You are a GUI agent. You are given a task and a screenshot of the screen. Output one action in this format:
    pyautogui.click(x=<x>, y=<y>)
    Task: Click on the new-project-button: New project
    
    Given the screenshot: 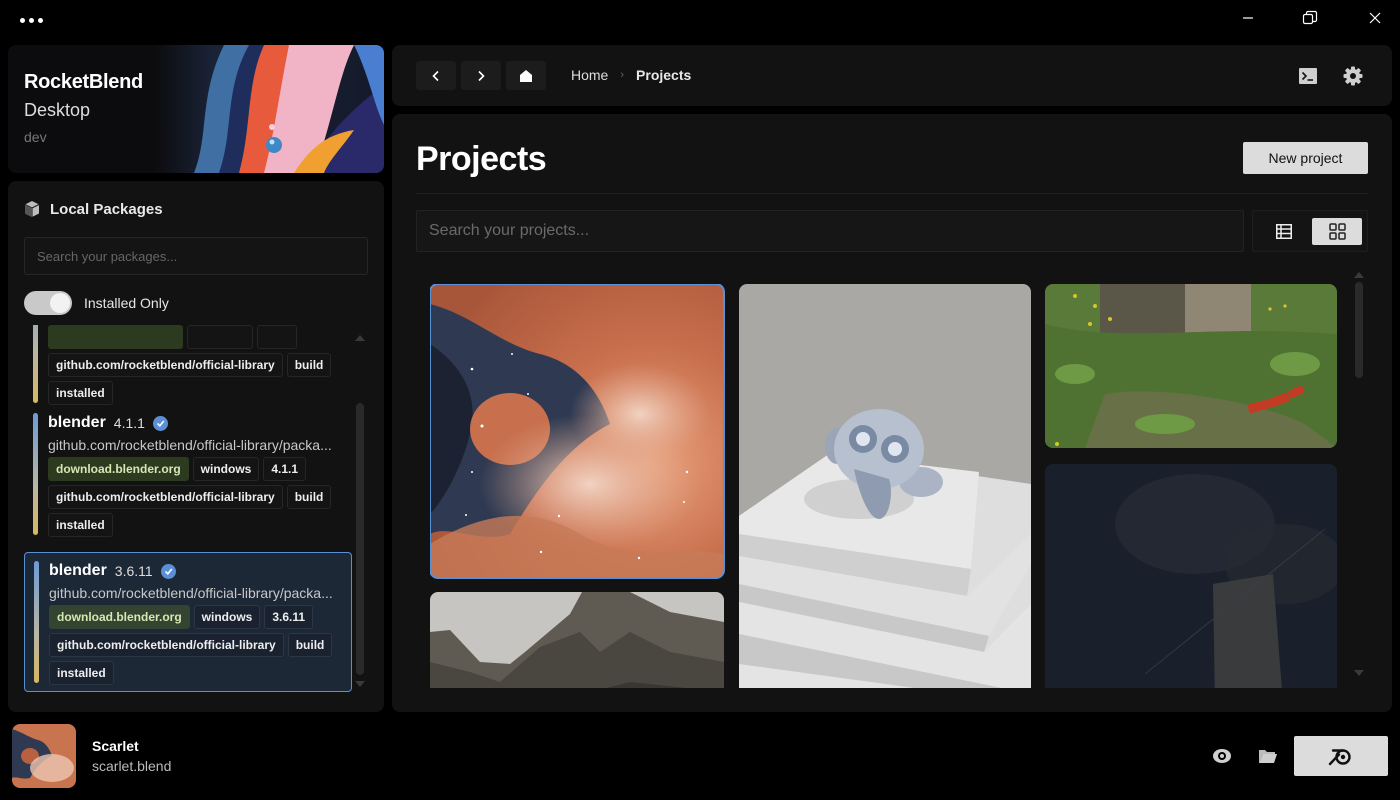 What is the action you would take?
    pyautogui.click(x=1305, y=158)
    